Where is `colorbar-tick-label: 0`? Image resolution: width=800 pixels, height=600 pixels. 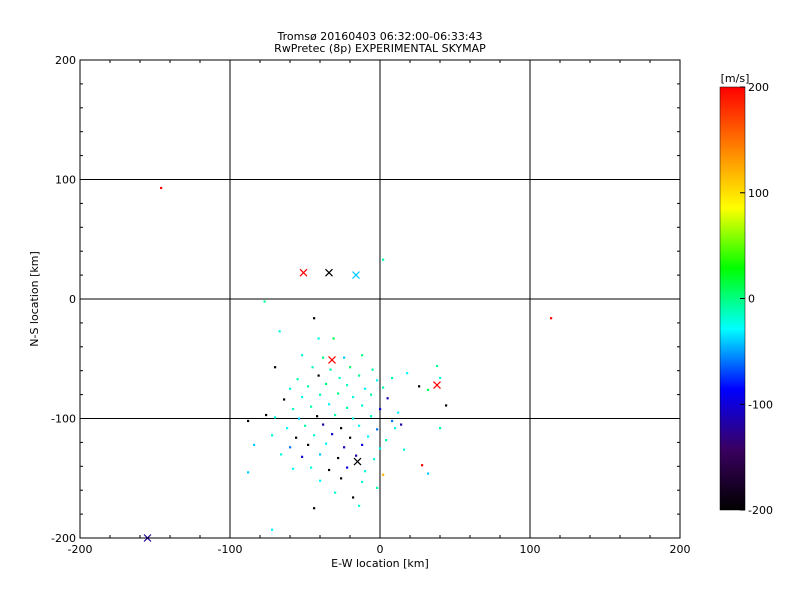
colorbar-tick-label: 0 is located at coordinates (751, 299).